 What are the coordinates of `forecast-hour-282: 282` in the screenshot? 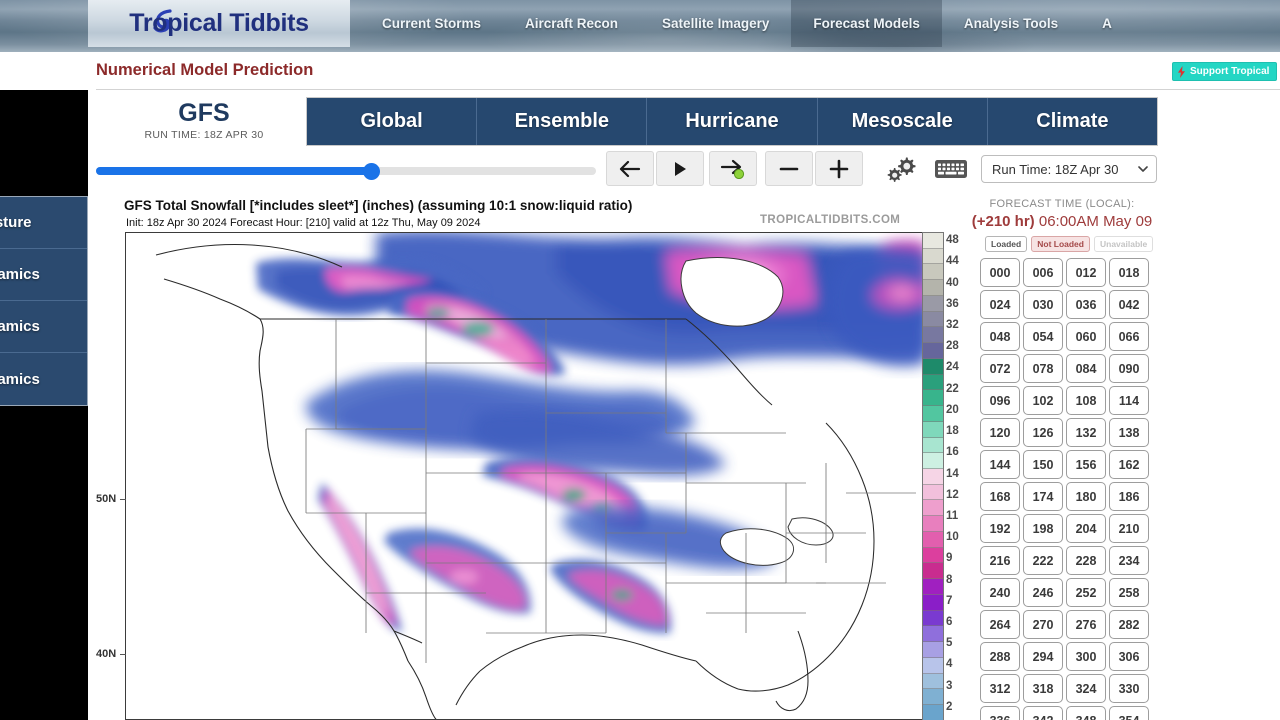 It's located at (1129, 624).